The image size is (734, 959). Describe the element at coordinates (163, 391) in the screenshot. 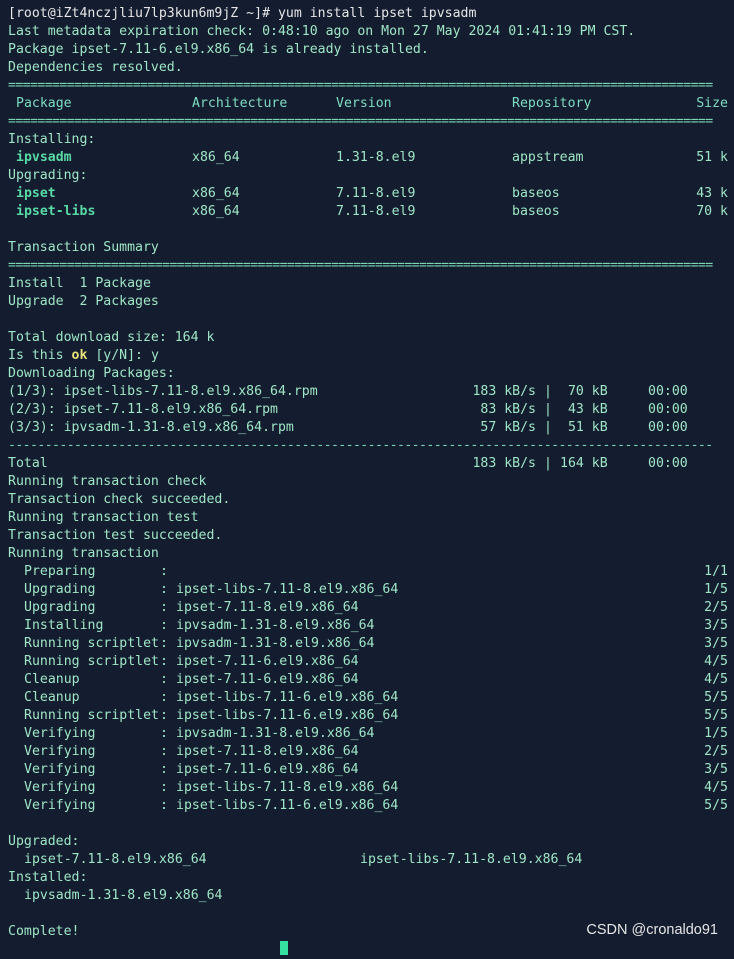

I see `download-file-name: (1/3): ipset-libs-7.11-8.el9.x86_64.rpm` at that location.